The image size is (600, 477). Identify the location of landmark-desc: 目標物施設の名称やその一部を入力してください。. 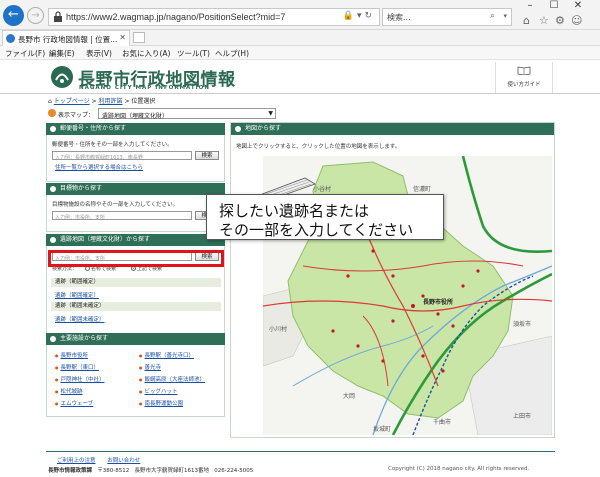
(115, 205).